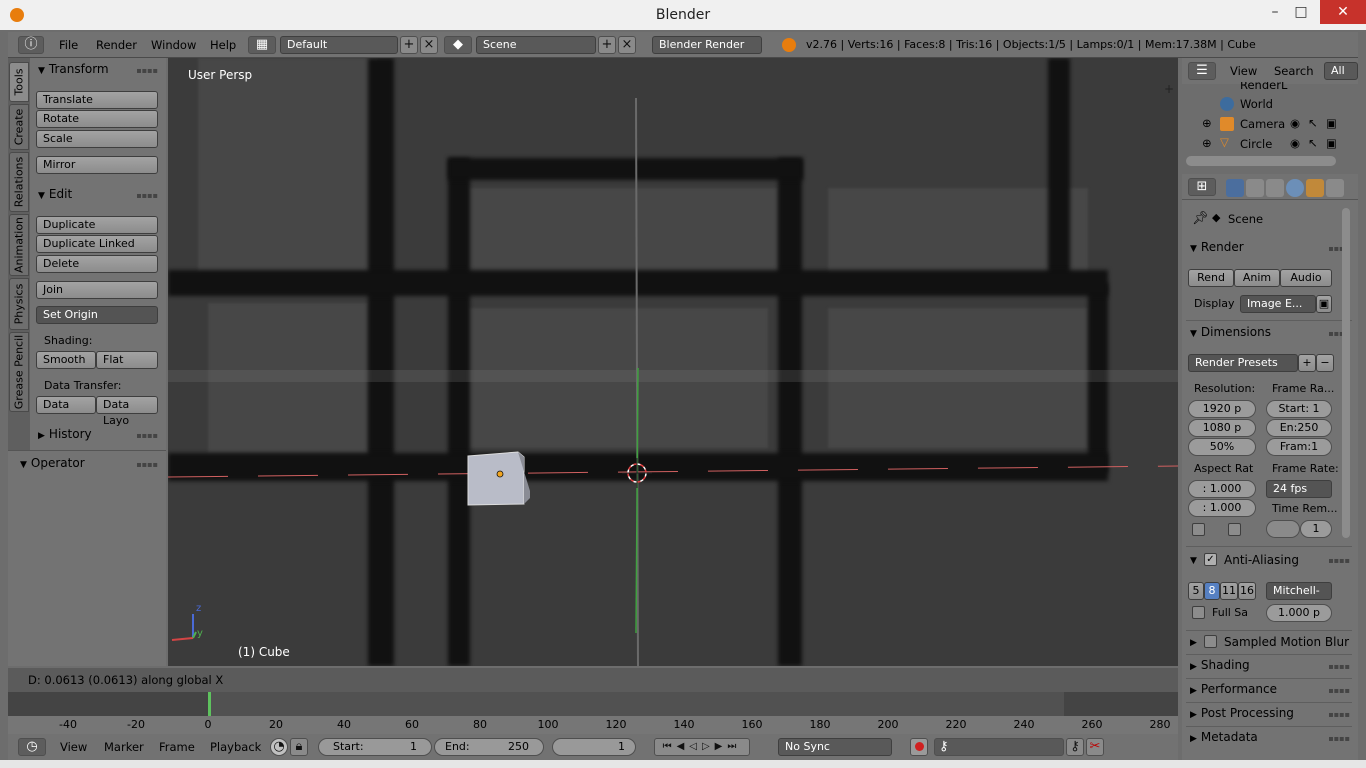  I want to click on duplicate-button: Duplicate, so click(97, 225).